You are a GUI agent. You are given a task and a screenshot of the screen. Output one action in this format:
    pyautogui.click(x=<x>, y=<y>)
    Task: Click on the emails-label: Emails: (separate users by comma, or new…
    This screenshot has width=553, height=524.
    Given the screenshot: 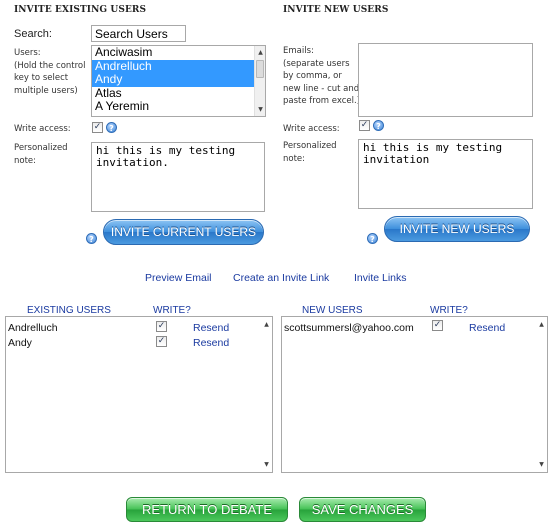 What is the action you would take?
    pyautogui.click(x=321, y=76)
    